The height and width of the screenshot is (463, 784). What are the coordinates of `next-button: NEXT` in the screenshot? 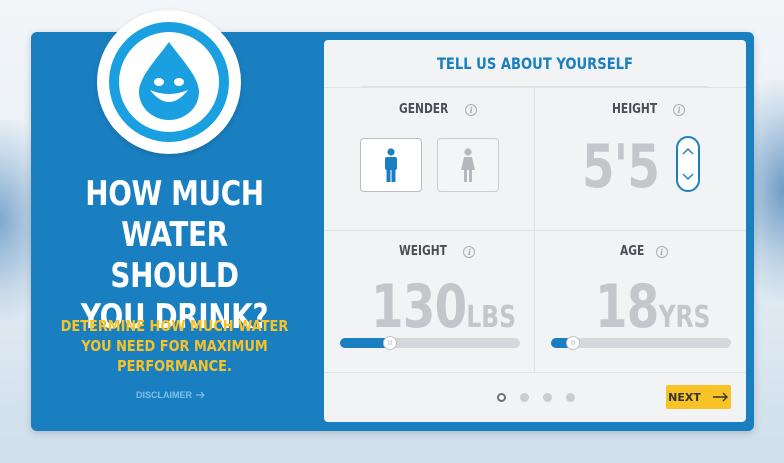 It's located at (698, 397).